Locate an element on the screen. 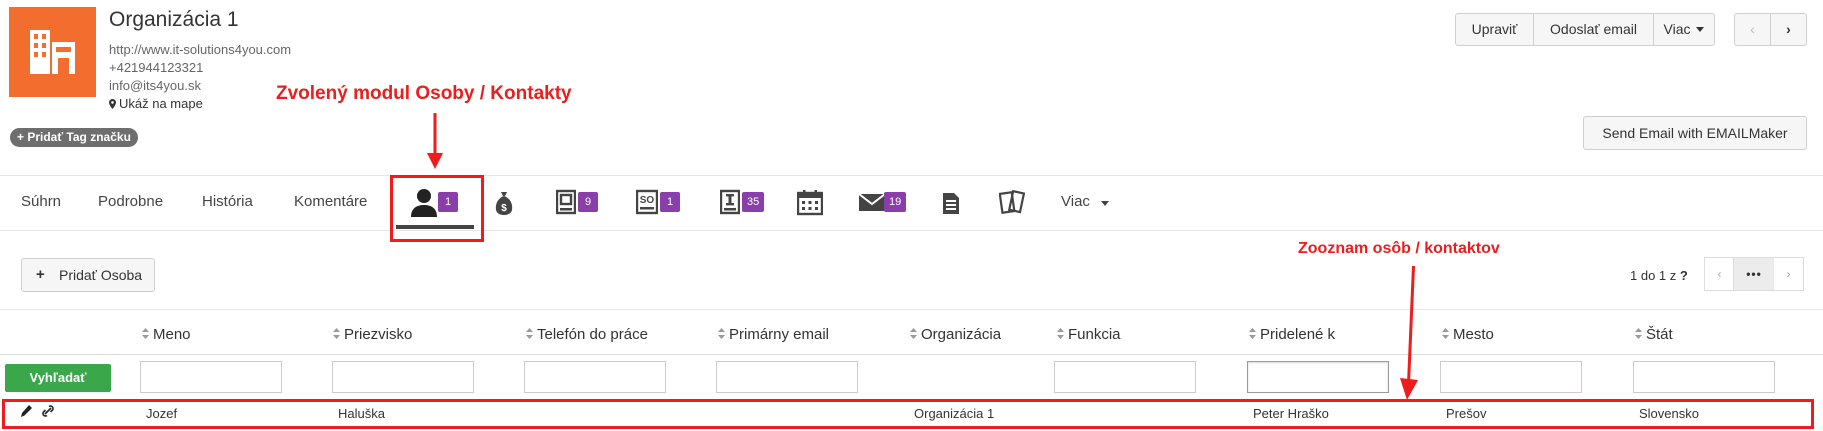 This screenshot has width=1823, height=431. money-bag-icon: $ is located at coordinates (504, 202).